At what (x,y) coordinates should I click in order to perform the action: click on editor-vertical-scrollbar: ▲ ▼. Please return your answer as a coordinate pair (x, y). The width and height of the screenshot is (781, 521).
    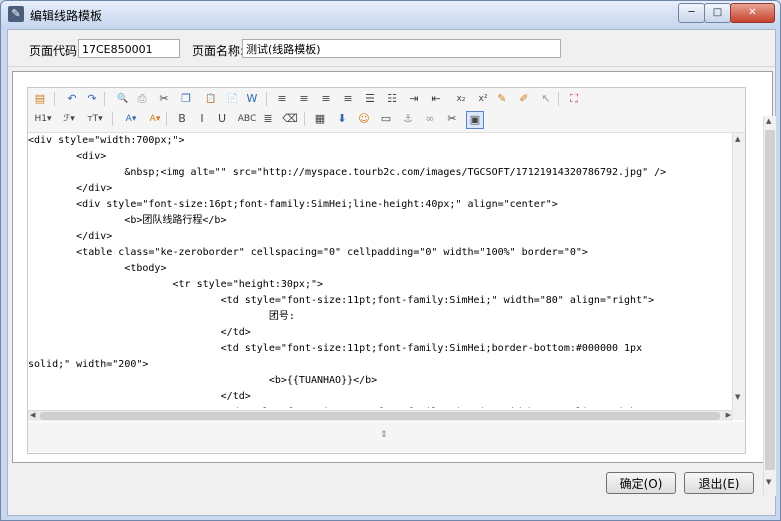
    Looking at the image, I should click on (738, 276).